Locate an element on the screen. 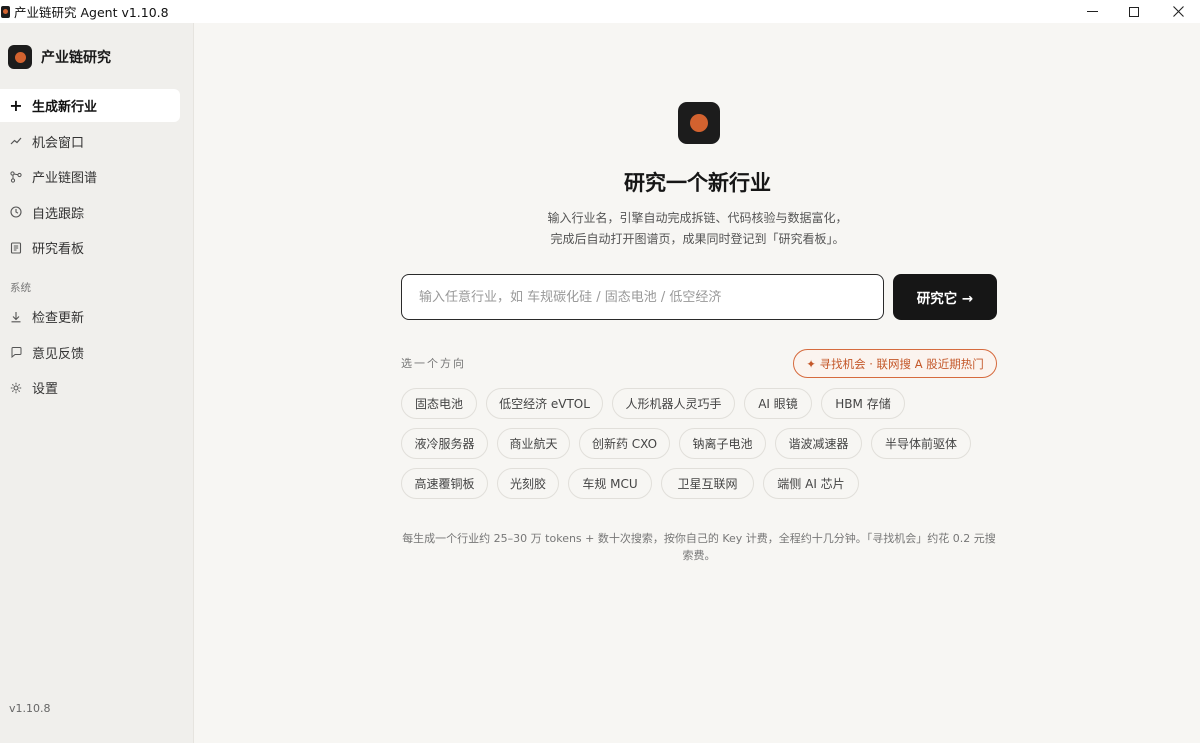 The image size is (1200, 743). graph-nodes-icon is located at coordinates (16, 176).